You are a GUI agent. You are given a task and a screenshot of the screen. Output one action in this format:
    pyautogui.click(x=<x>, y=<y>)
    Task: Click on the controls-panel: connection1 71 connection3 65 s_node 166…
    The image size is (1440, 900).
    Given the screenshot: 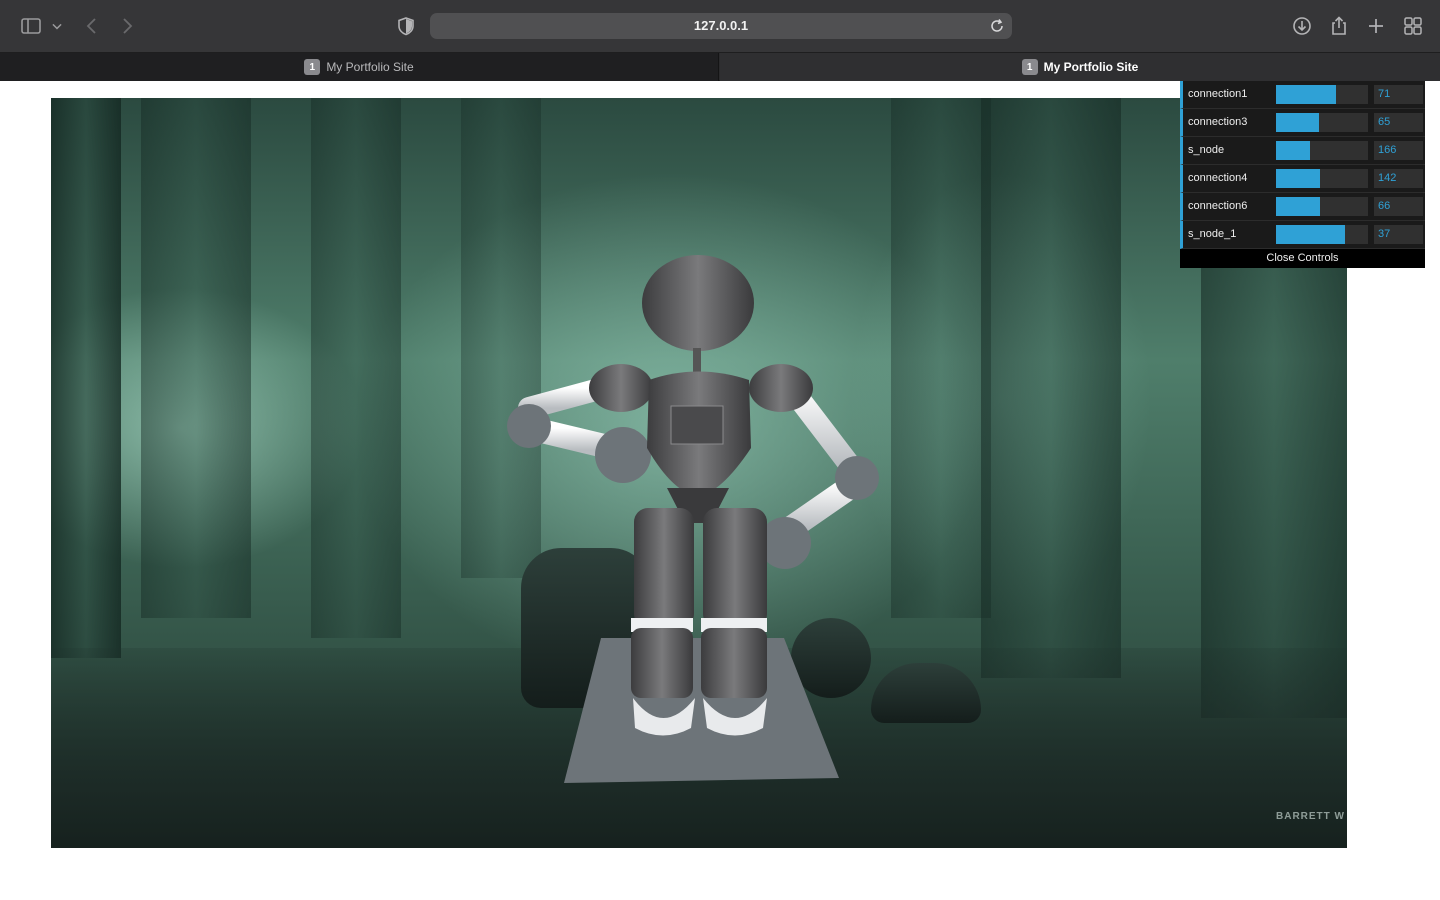 What is the action you would take?
    pyautogui.click(x=1302, y=174)
    